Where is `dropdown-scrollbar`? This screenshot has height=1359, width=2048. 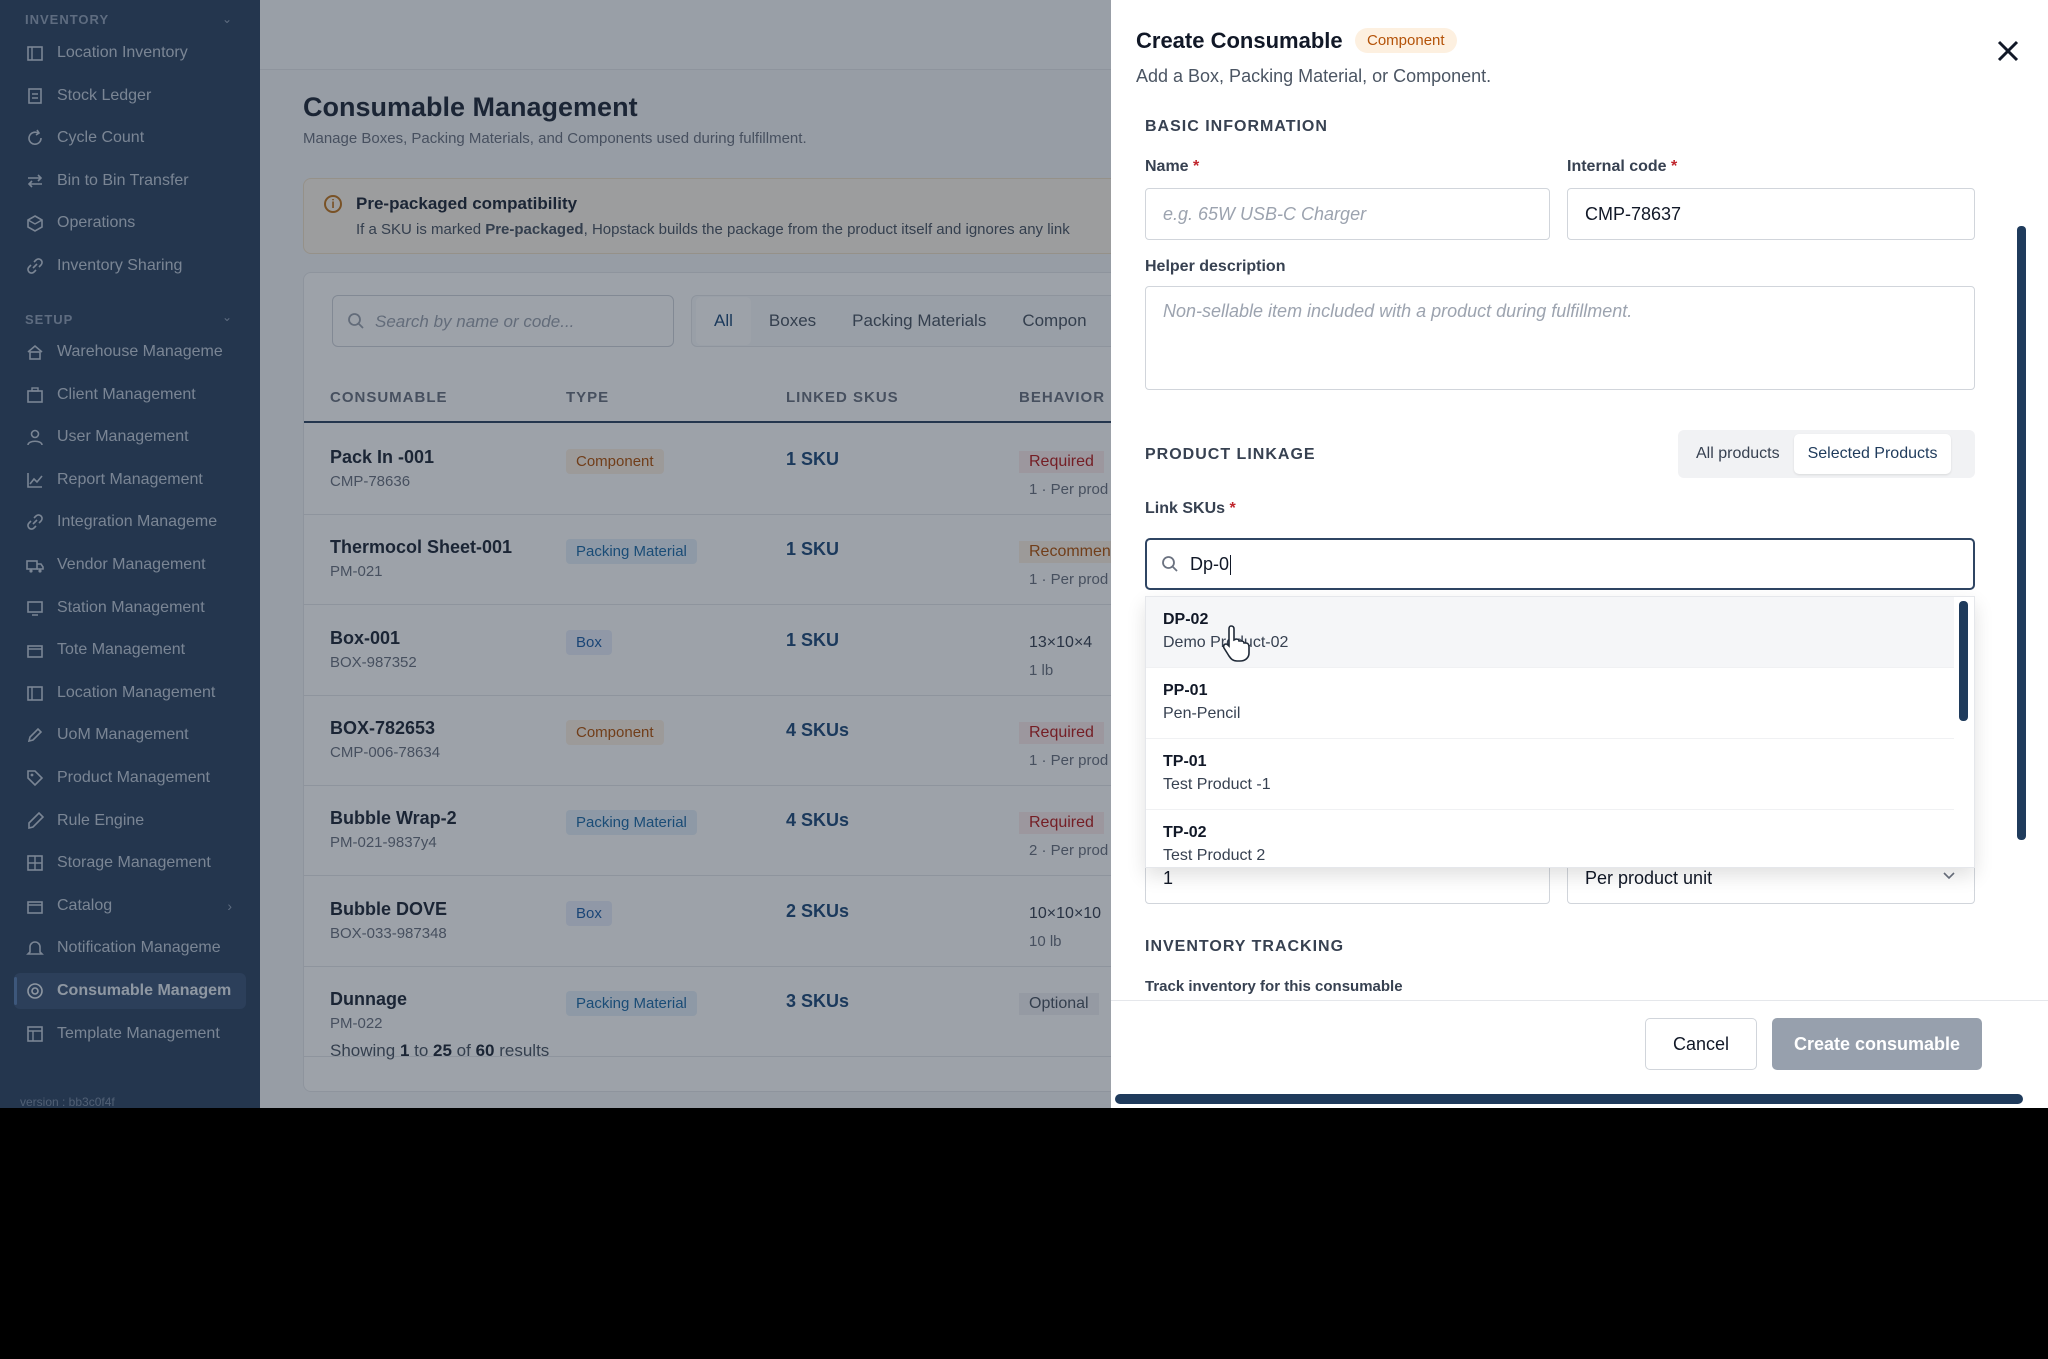
dropdown-scrollbar is located at coordinates (1963, 661).